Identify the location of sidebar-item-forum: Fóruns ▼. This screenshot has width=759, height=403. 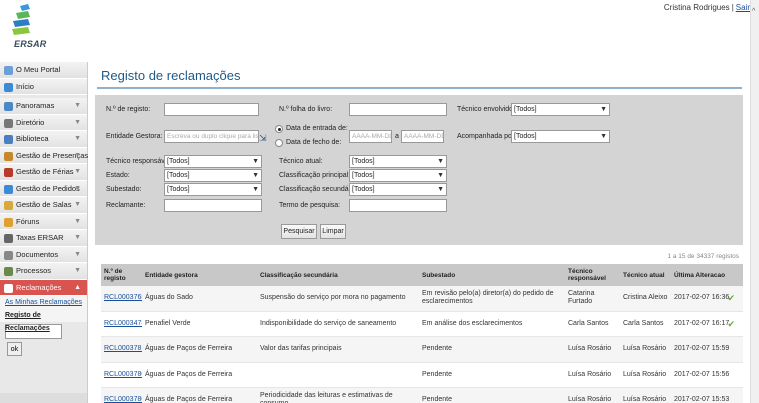
(43, 221).